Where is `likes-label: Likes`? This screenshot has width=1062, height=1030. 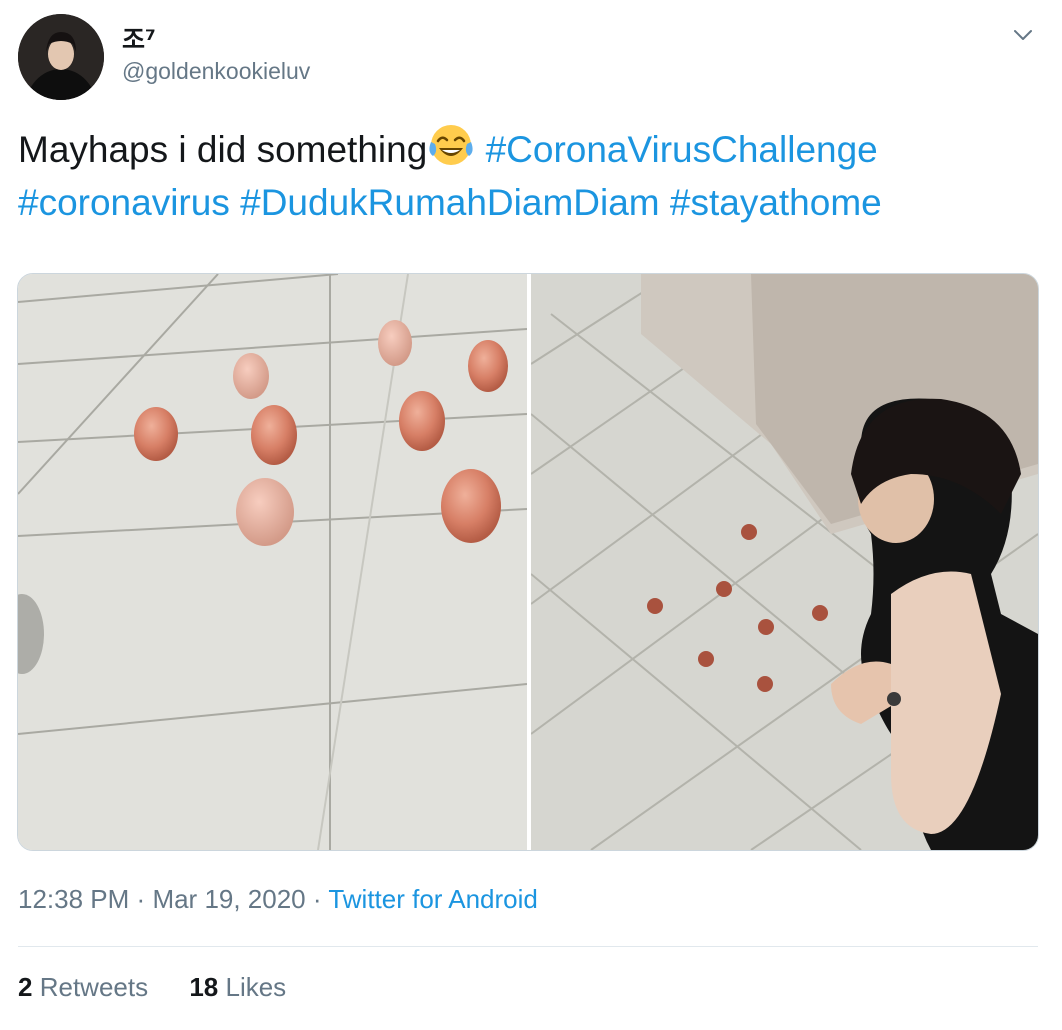 likes-label: Likes is located at coordinates (256, 987).